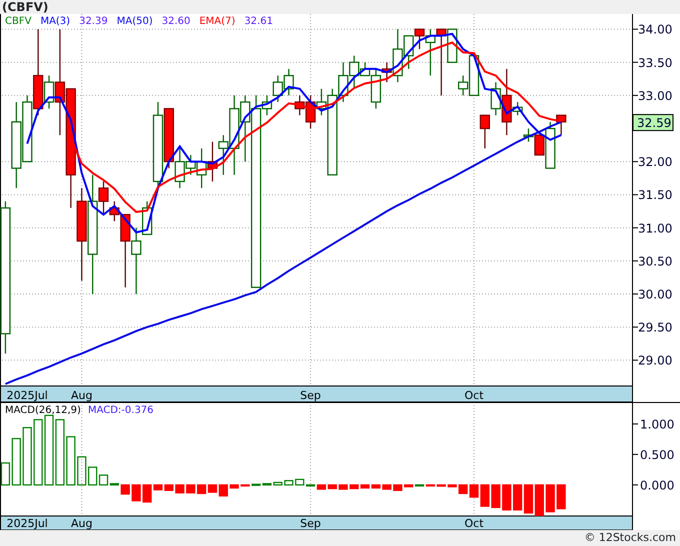 This screenshot has width=680, height=546. What do you see at coordinates (657, 455) in the screenshot?
I see `macd-label: 0.500` at bounding box center [657, 455].